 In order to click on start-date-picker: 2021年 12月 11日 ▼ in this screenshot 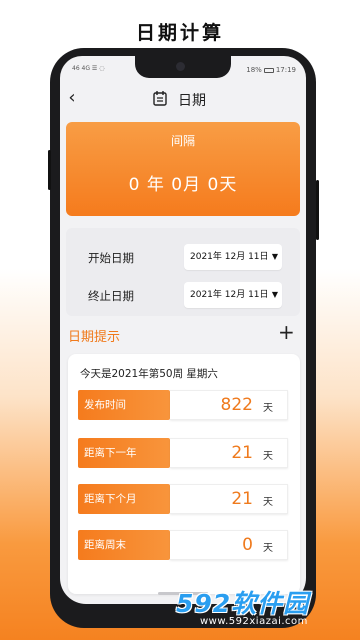, I will do `click(233, 257)`.